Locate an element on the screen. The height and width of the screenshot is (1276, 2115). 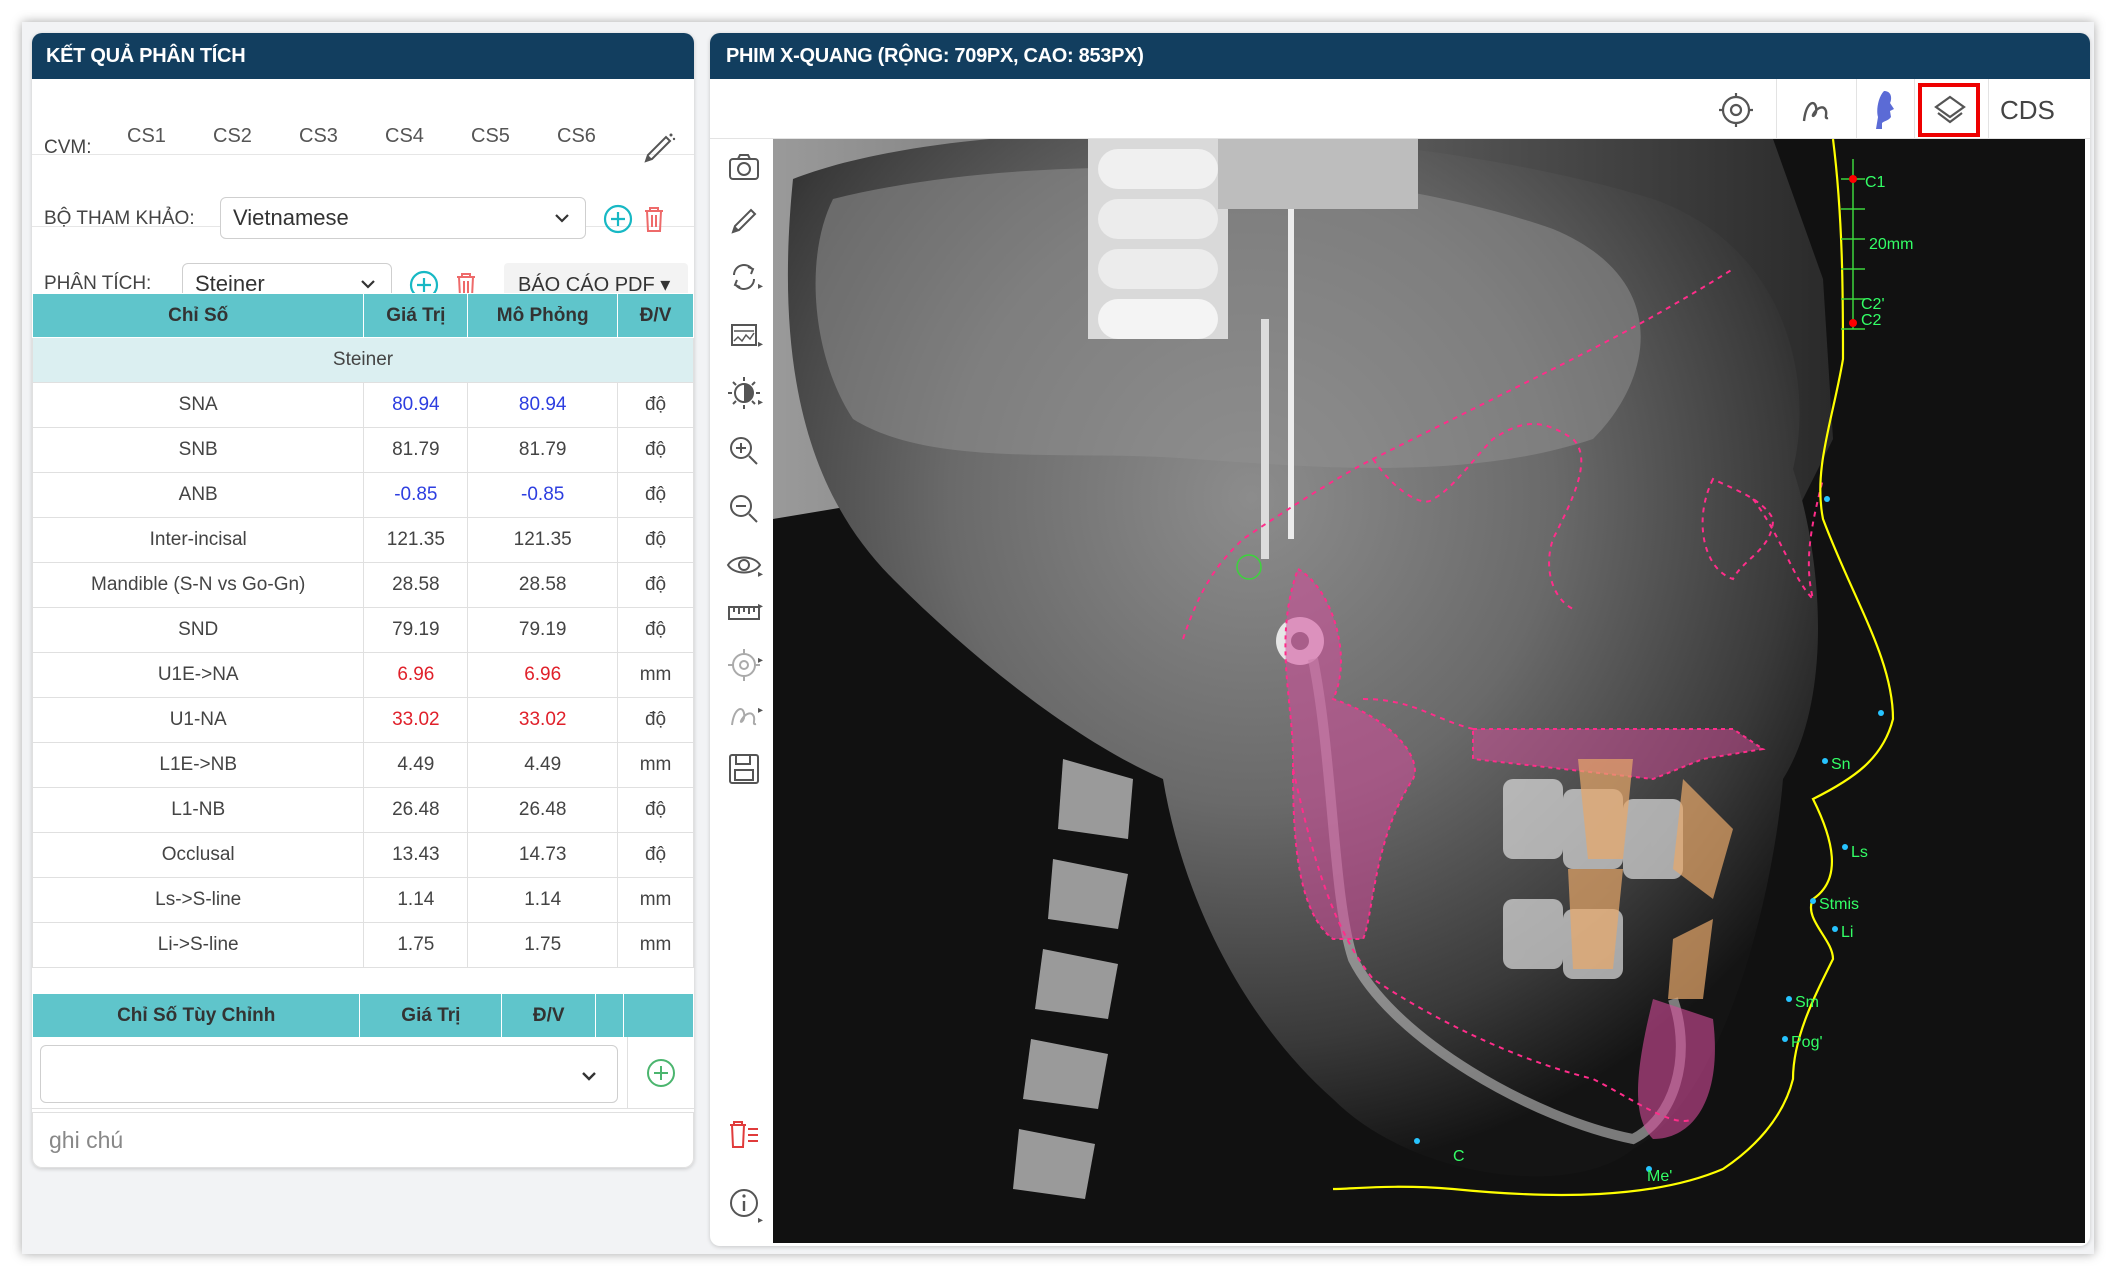
xray-side-toolbar: ▸ ▸ ▸ ▸ ▸ ▸ ▸ ▸ is located at coordinates (742, 692).